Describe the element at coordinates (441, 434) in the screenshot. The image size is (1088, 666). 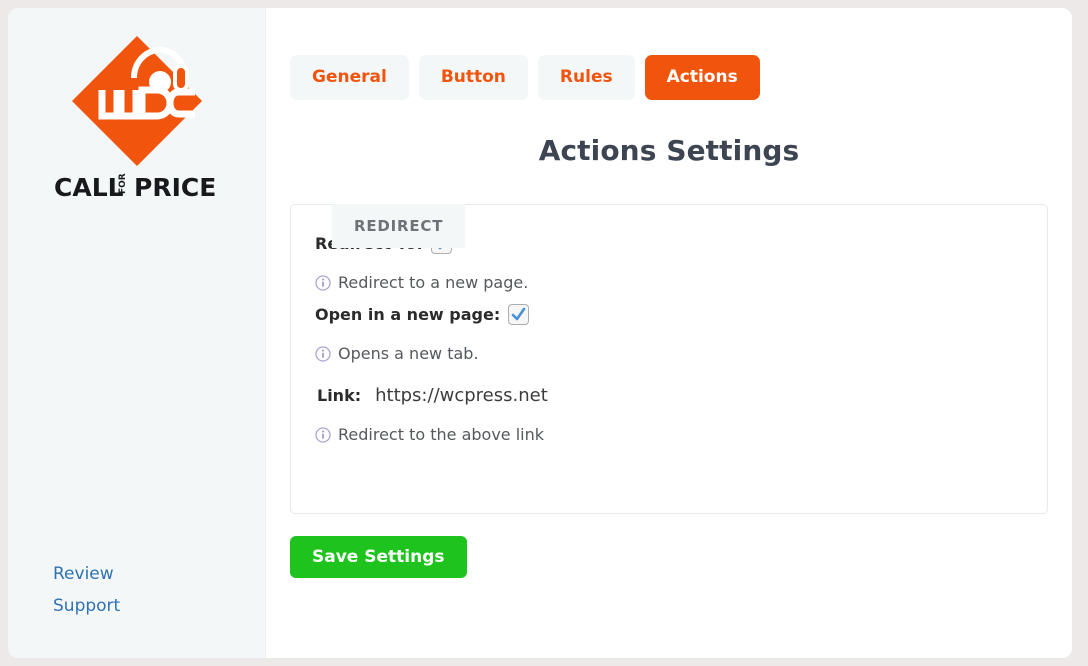
I see `link-hint-text: Redirect to the above link` at that location.